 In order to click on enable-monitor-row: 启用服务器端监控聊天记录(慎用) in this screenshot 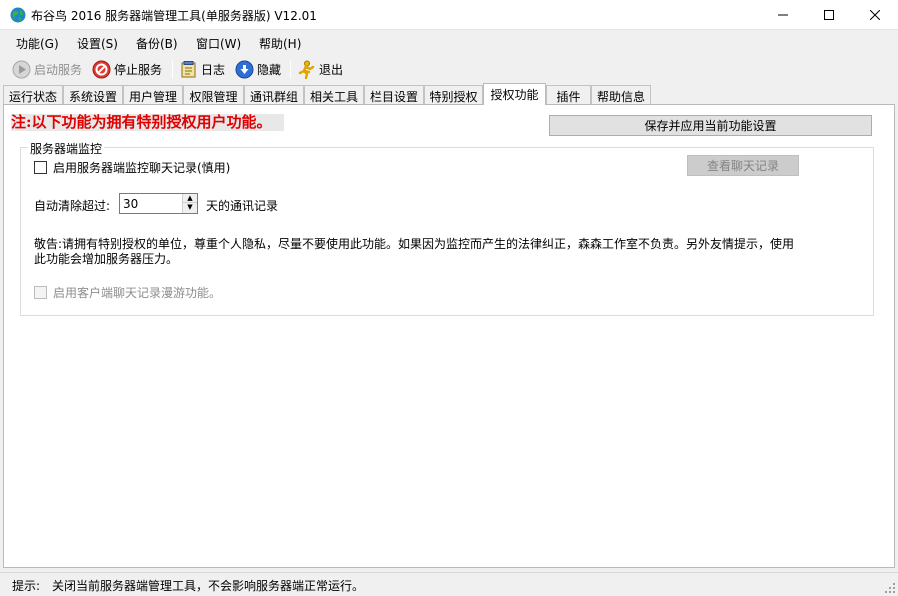, I will do `click(132, 167)`.